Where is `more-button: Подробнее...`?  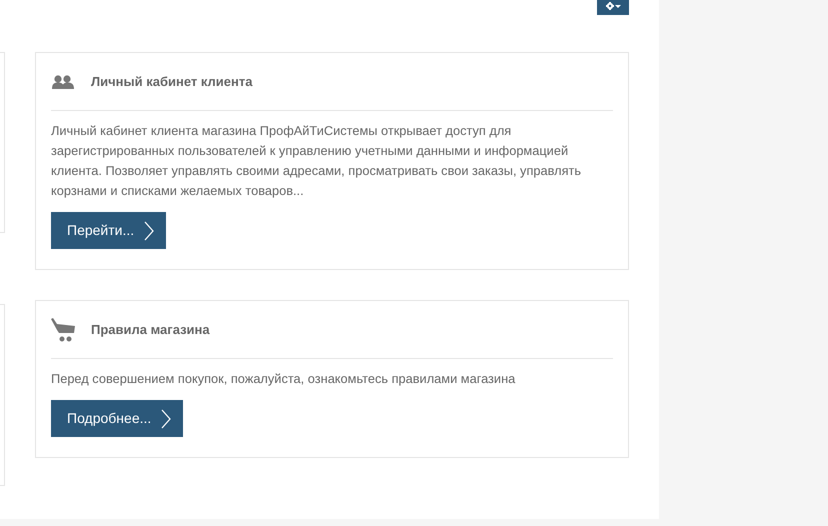
more-button: Подробнее... is located at coordinates (117, 418).